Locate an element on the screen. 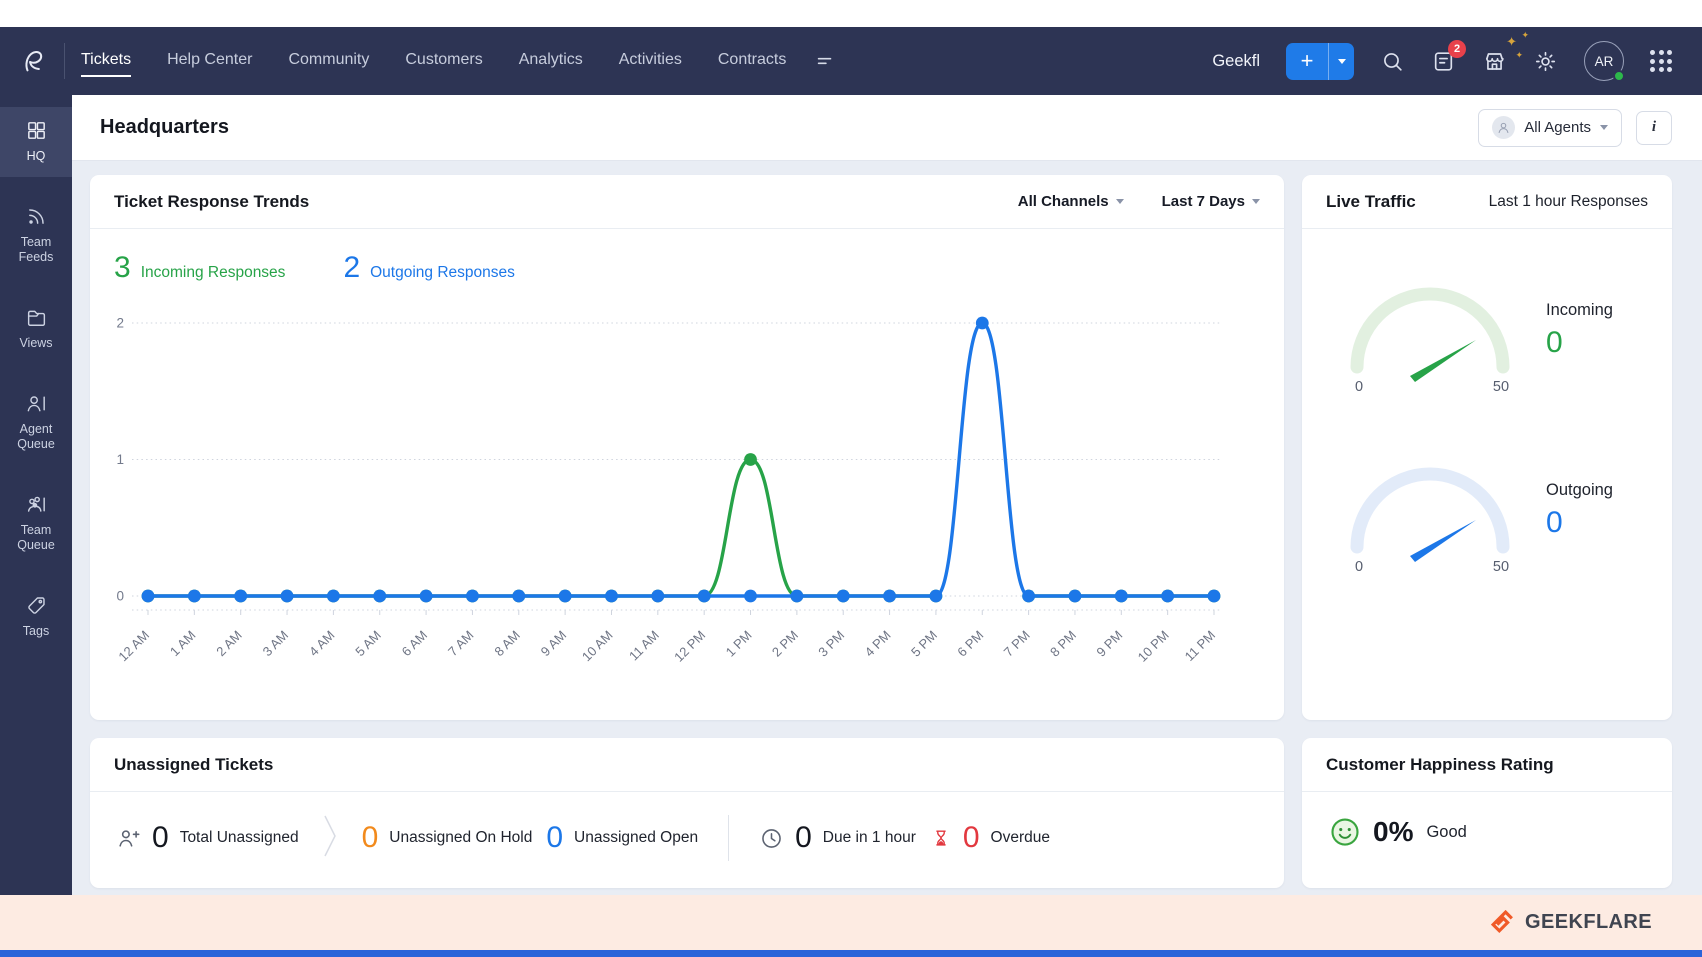 This screenshot has height=957, width=1702. legend-label: Incoming Responses is located at coordinates (213, 272).